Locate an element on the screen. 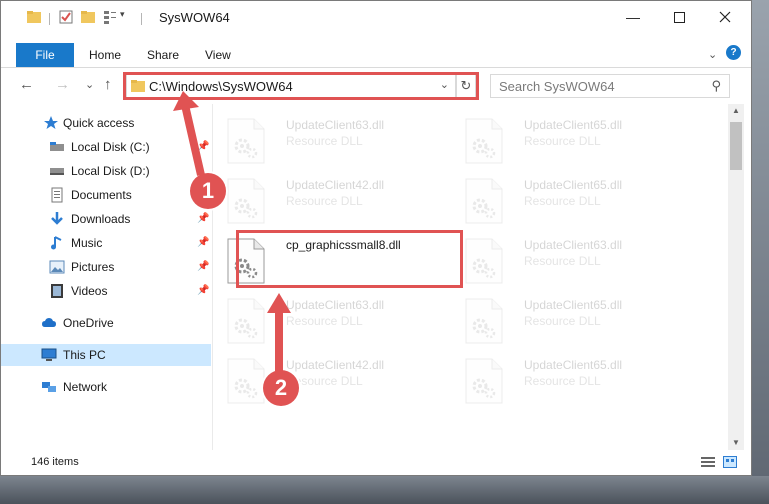 Image resolution: width=769 pixels, height=504 pixels. search-box: Search SysWOW64 ⚲ is located at coordinates (610, 86).